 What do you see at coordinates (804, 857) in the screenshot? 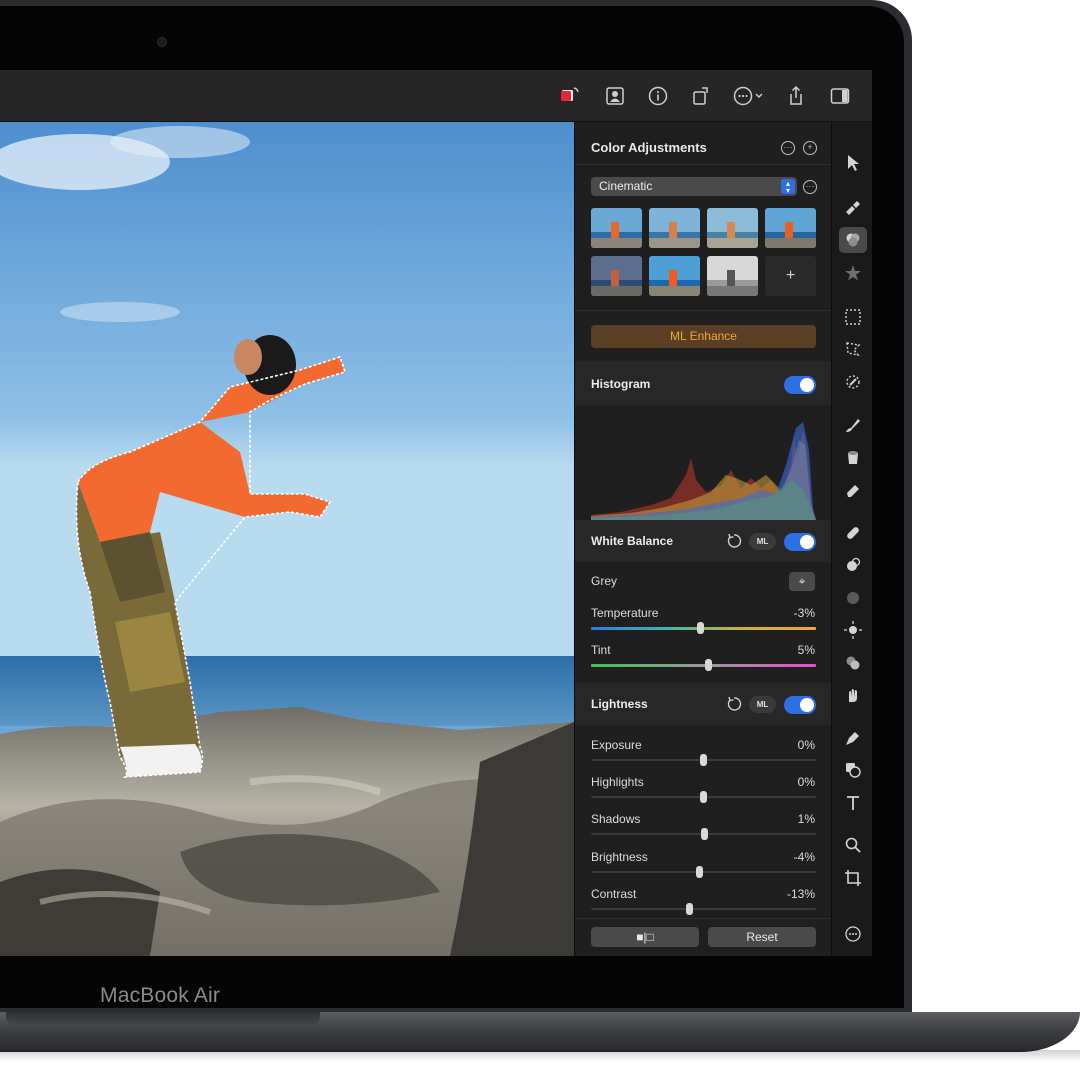
I see `brightness-value: -4%` at bounding box center [804, 857].